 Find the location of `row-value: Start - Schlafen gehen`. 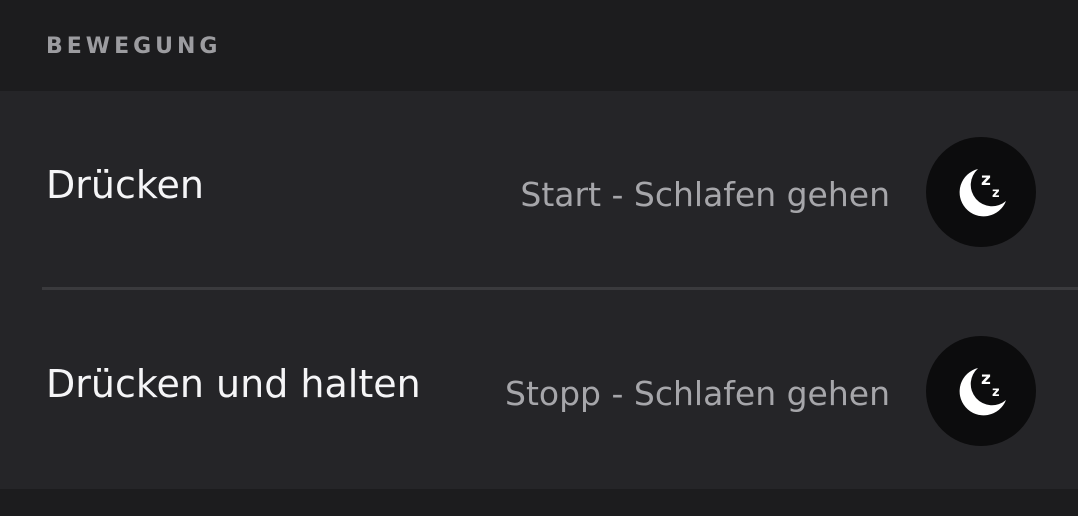

row-value: Start - Schlafen gehen is located at coordinates (705, 194).